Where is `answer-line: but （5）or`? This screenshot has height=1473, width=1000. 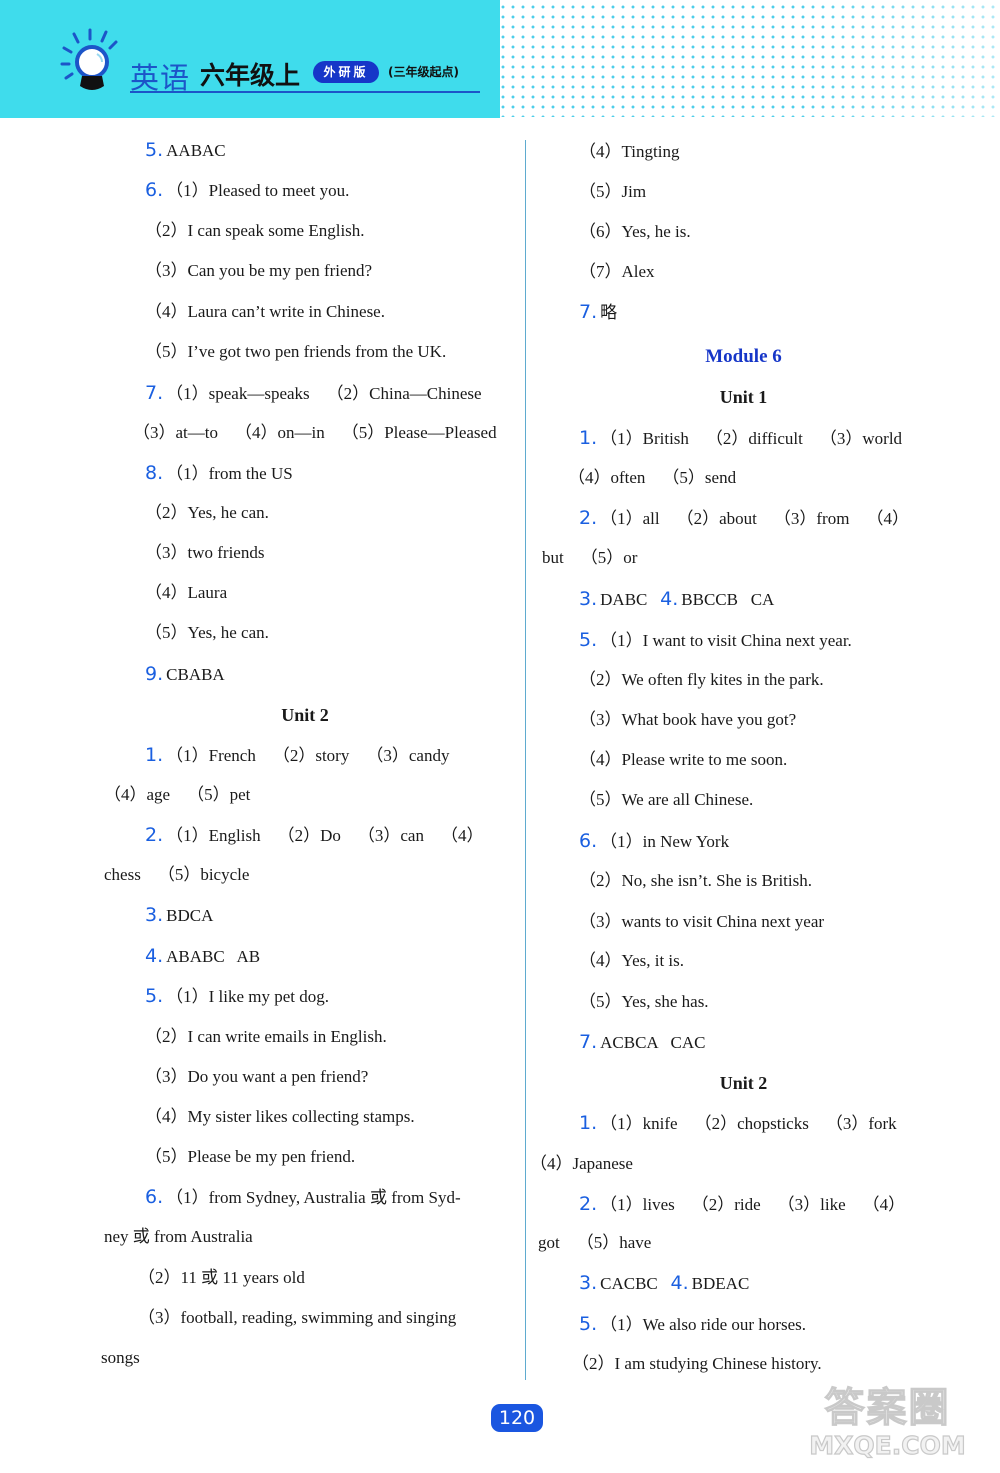 answer-line: but （5）or is located at coordinates (589, 558).